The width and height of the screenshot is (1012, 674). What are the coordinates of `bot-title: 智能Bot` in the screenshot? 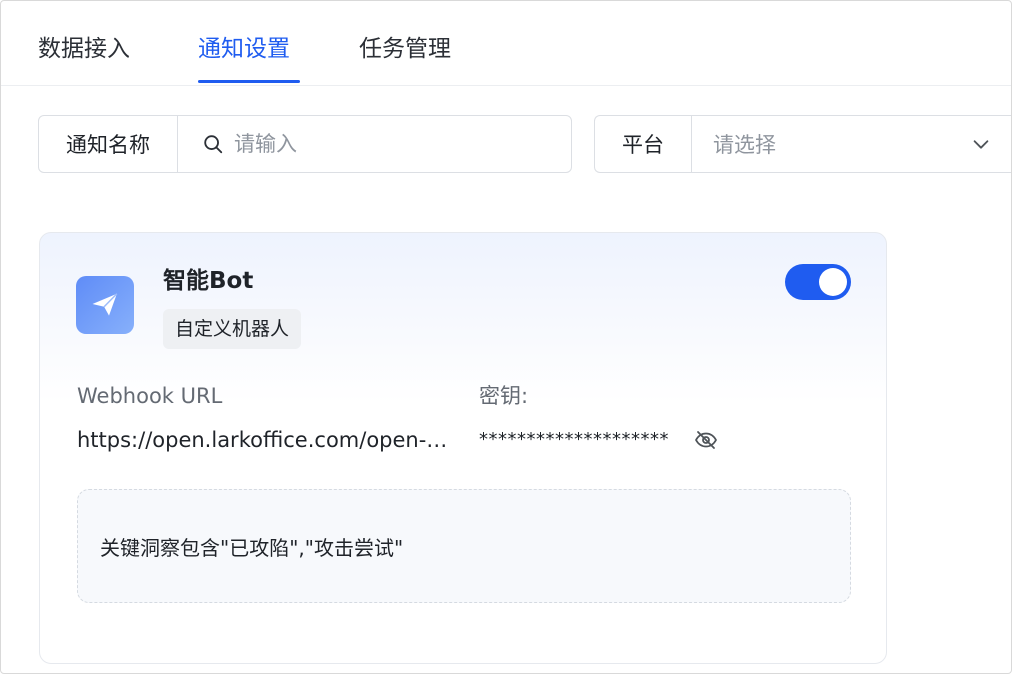 It's located at (208, 281).